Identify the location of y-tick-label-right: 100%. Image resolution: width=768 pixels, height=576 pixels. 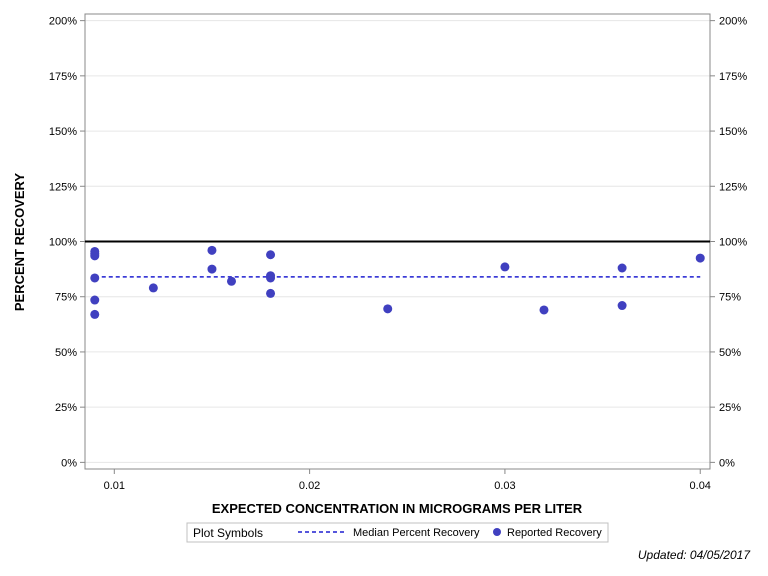
(733, 243).